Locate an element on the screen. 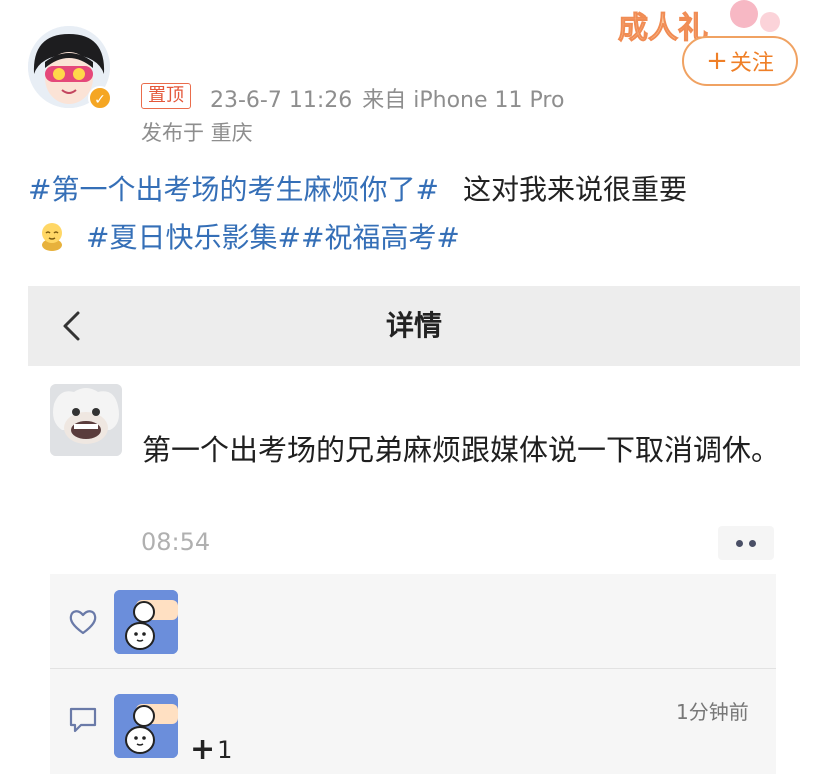 This screenshot has height=774, width=828. post-text-line: #第一个出考场的考生麻烦你了# 这对我来说很重要 is located at coordinates (357, 188).